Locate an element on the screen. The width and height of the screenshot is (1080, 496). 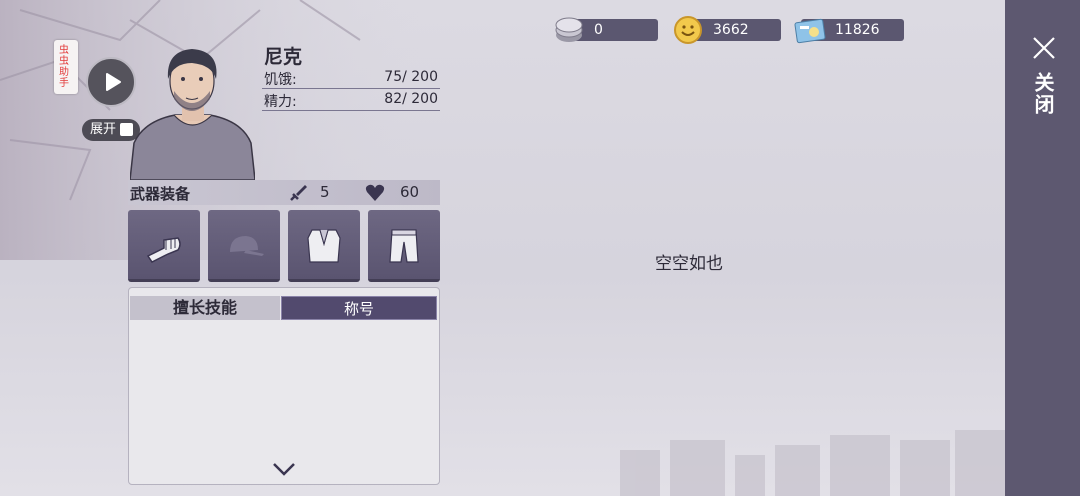
fist-icon is located at coordinates (163, 250).